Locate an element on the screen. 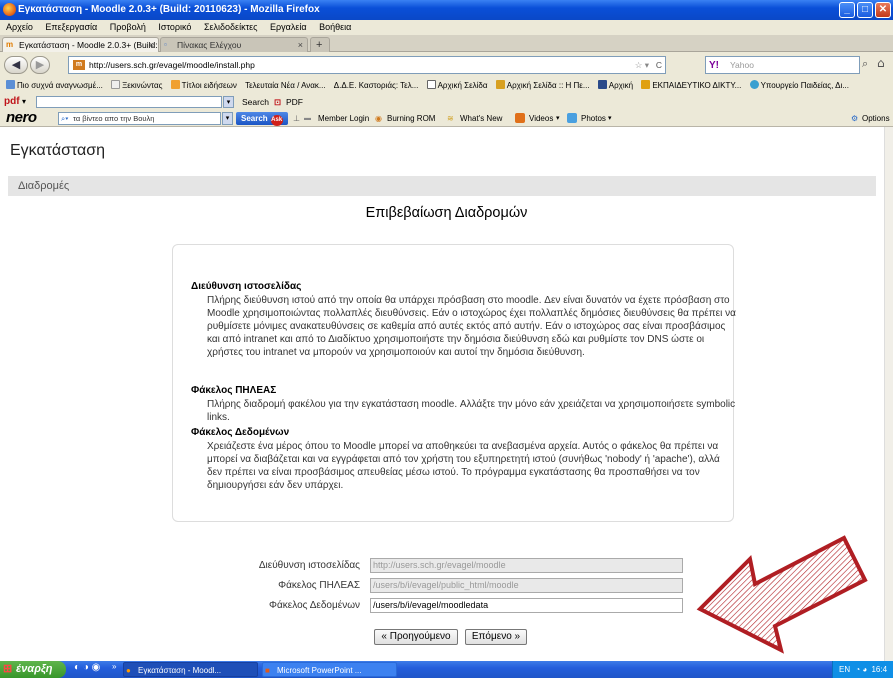 The width and height of the screenshot is (893, 678). ask-icon: Ask is located at coordinates (276, 120).